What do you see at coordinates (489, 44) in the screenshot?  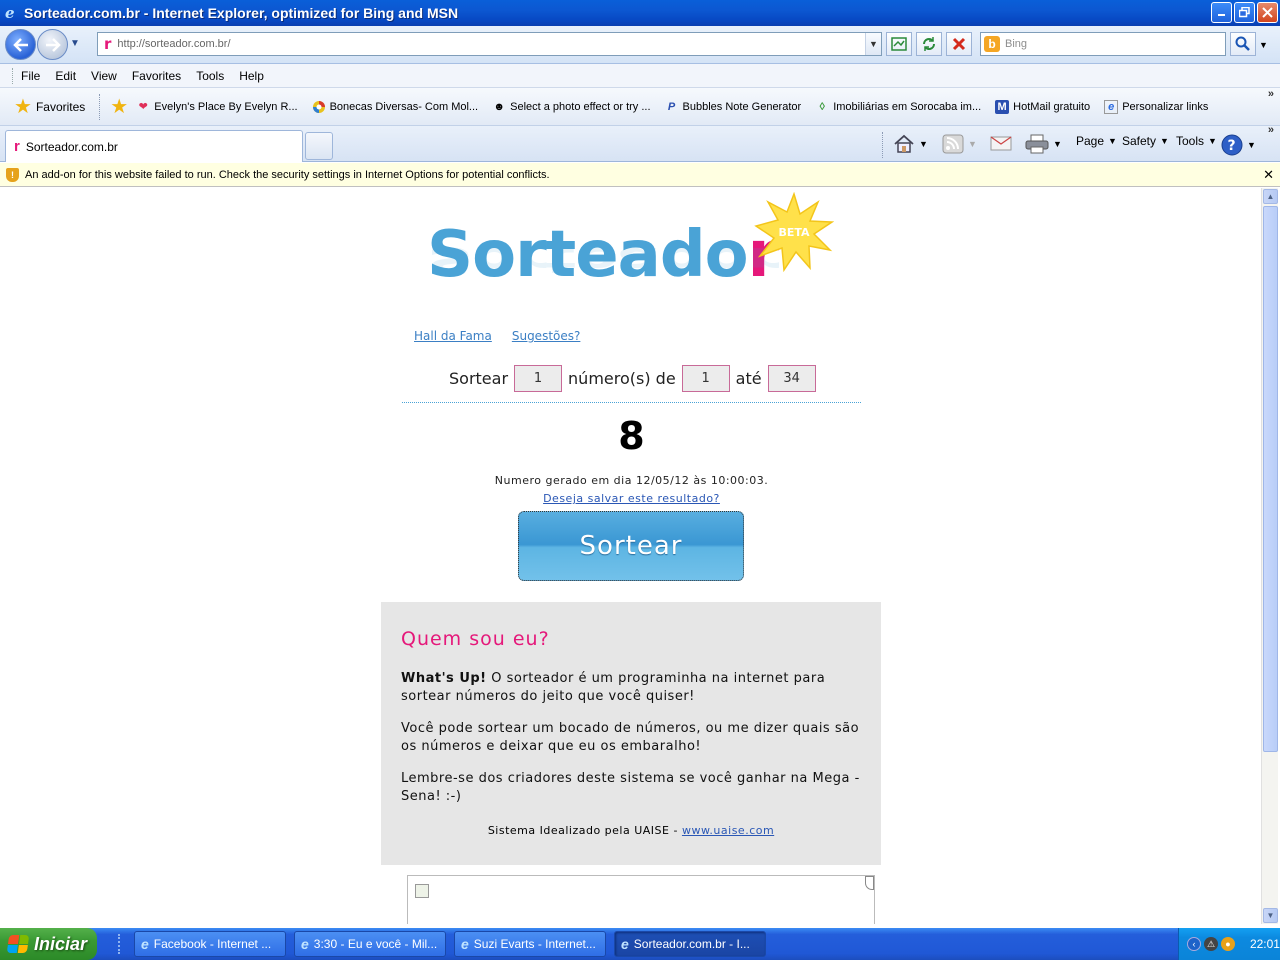 I see `address-bar: r http://sorteador.com.br/ ▼` at bounding box center [489, 44].